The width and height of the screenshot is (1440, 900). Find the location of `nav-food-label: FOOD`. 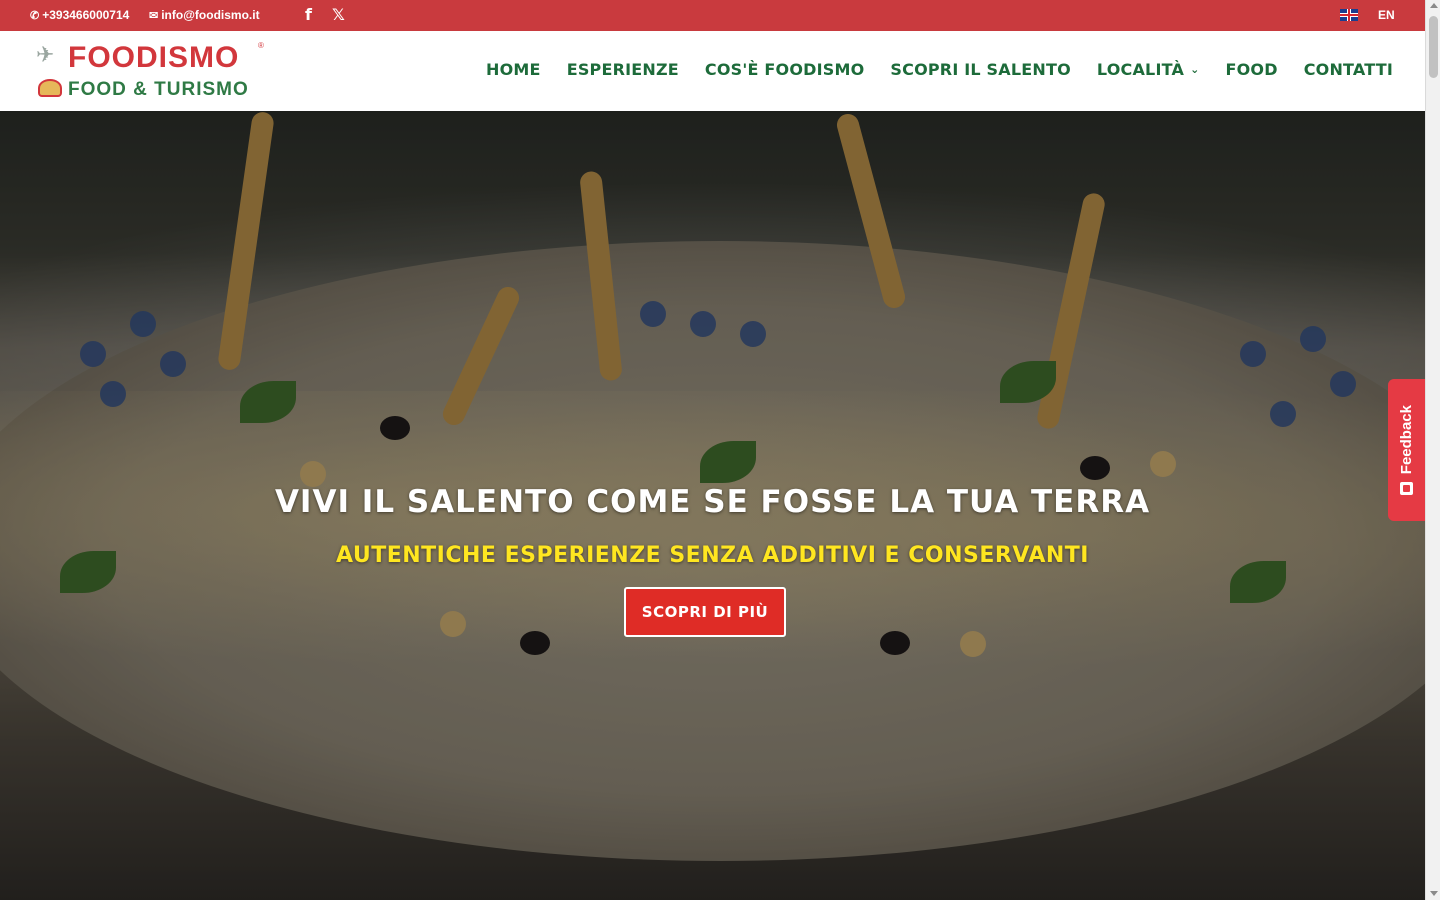

nav-food-label: FOOD is located at coordinates (1251, 69).